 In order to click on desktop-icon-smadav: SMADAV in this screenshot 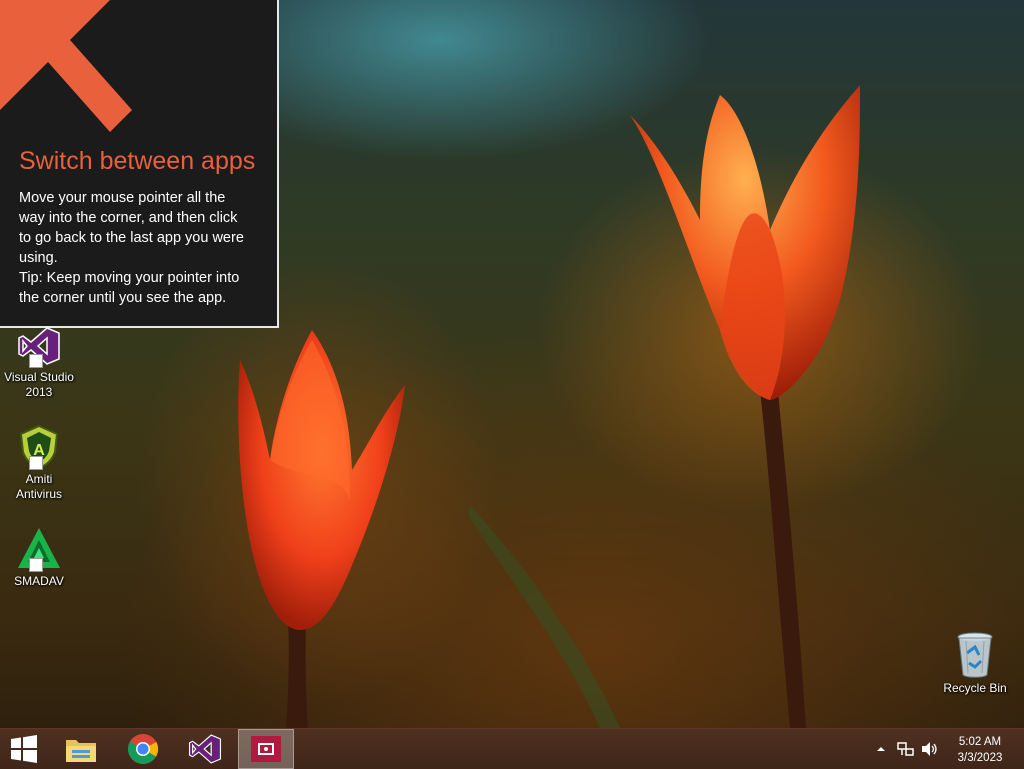, I will do `click(39, 557)`.